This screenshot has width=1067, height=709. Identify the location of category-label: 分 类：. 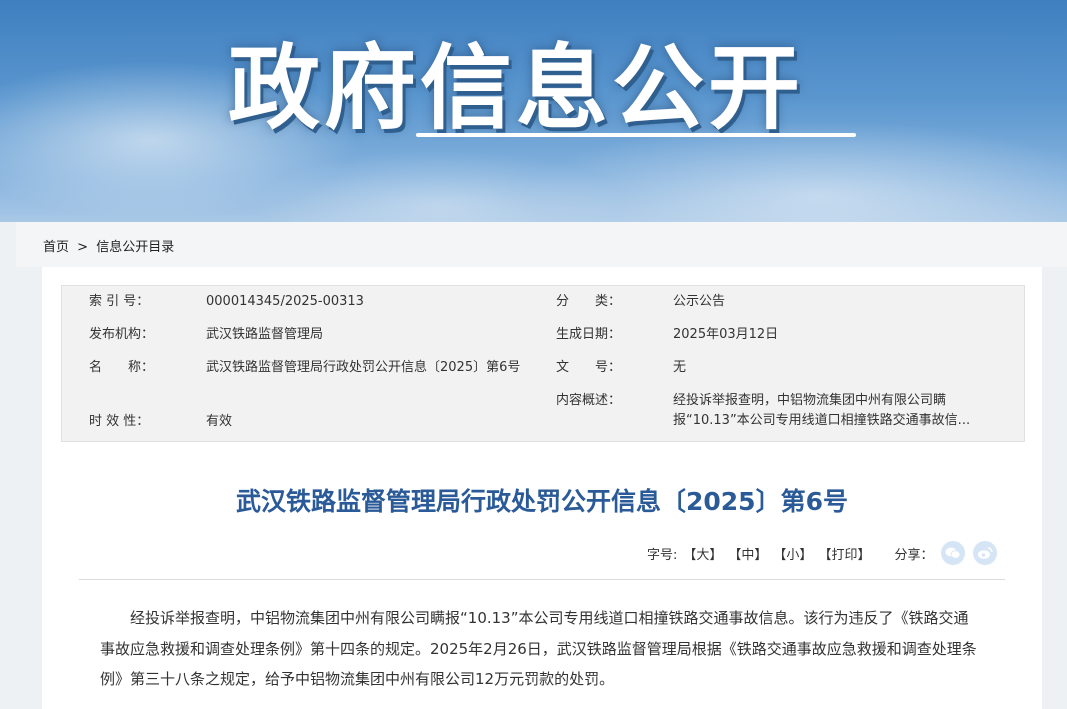
(589, 301).